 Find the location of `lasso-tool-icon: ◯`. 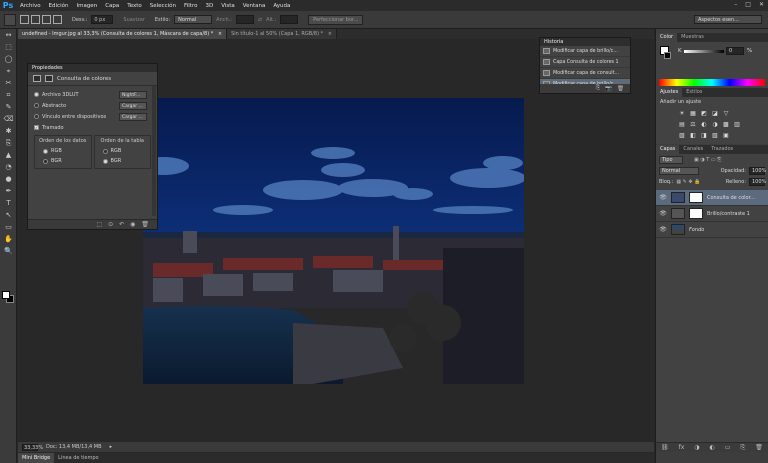

lasso-tool-icon: ◯ is located at coordinates (8, 59).